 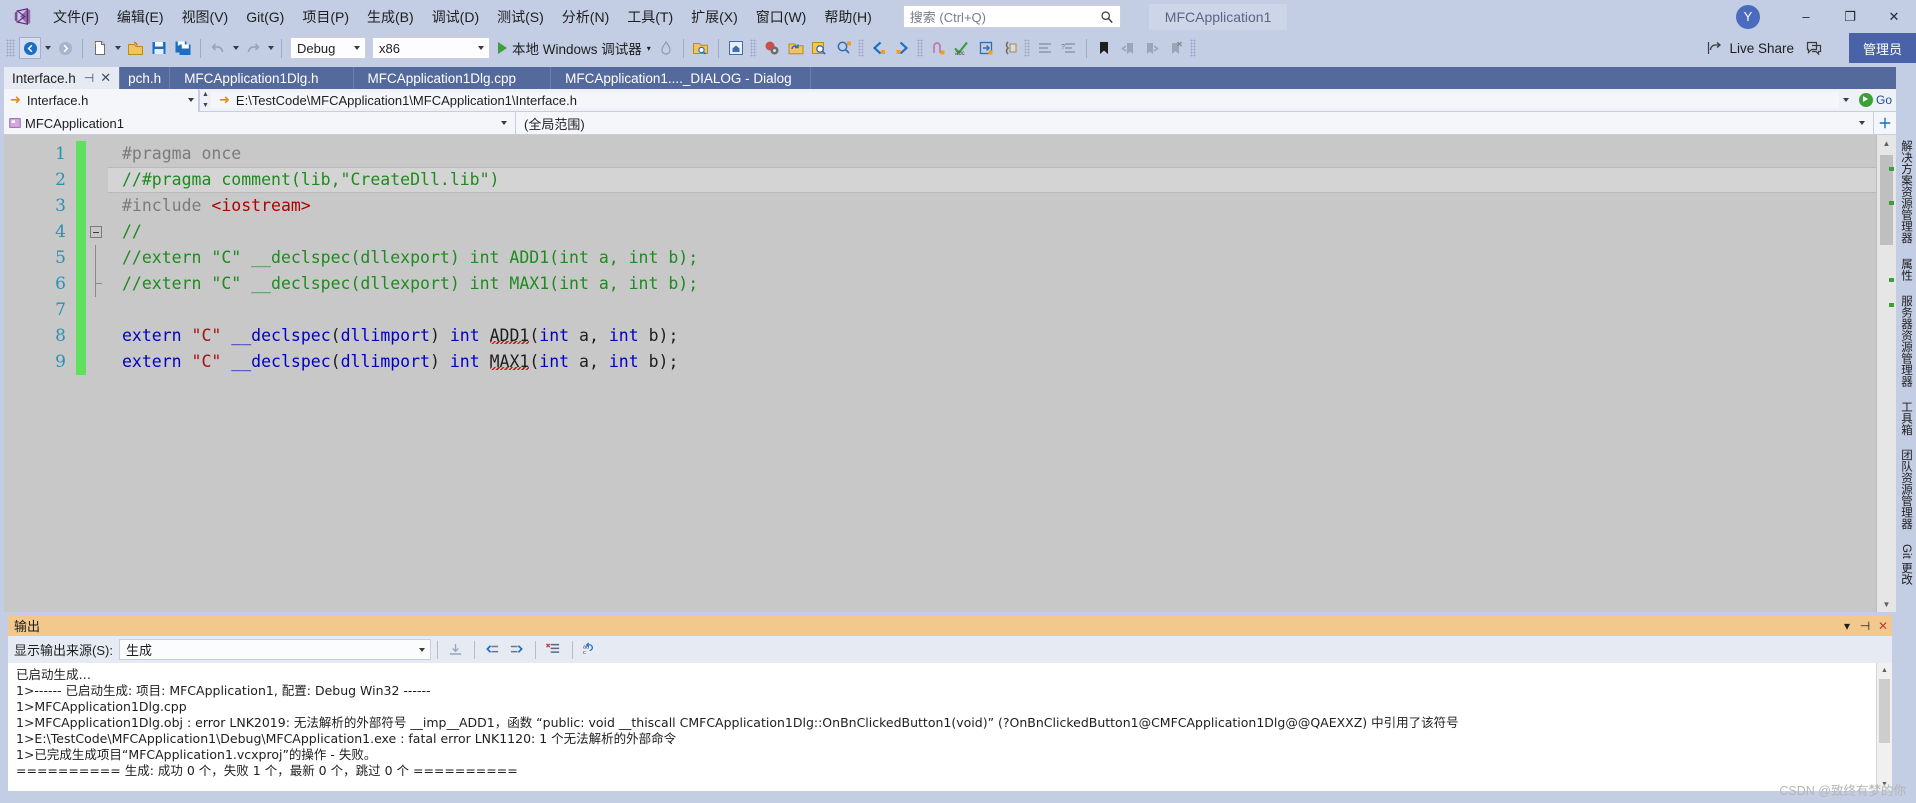 What do you see at coordinates (274, 649) in the screenshot?
I see `output-source-combo: 生成` at bounding box center [274, 649].